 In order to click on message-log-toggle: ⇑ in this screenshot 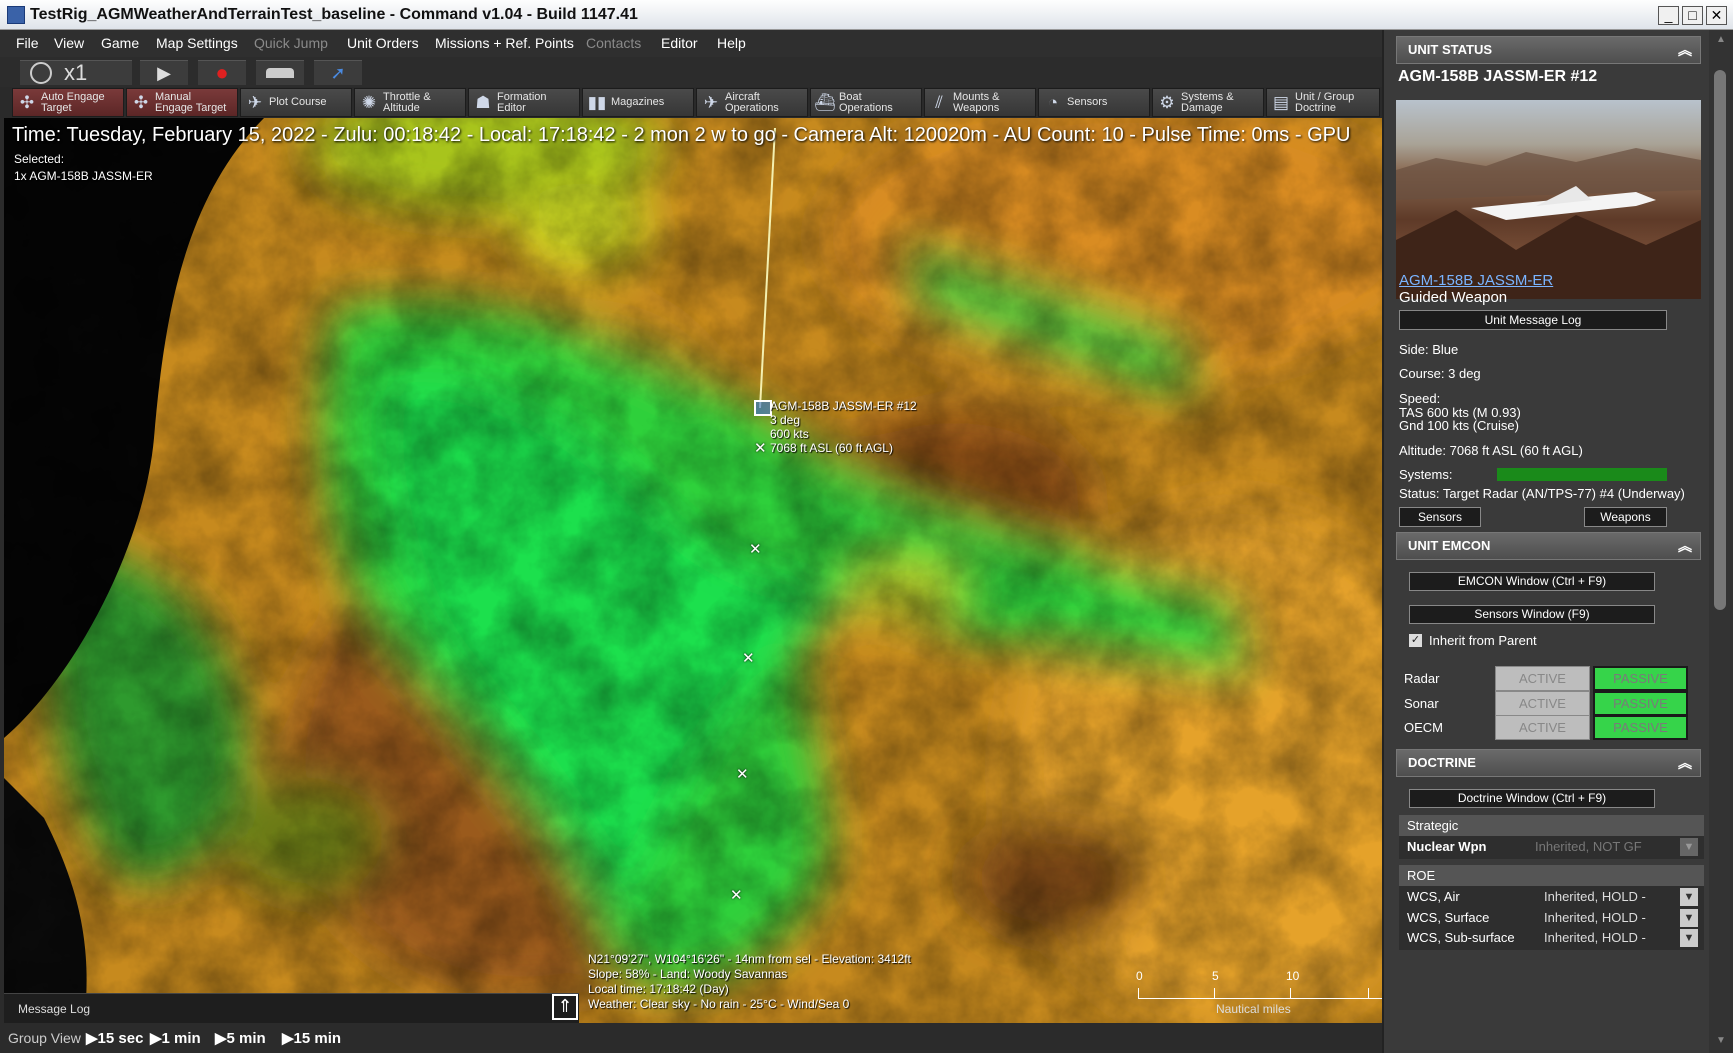, I will do `click(565, 1007)`.